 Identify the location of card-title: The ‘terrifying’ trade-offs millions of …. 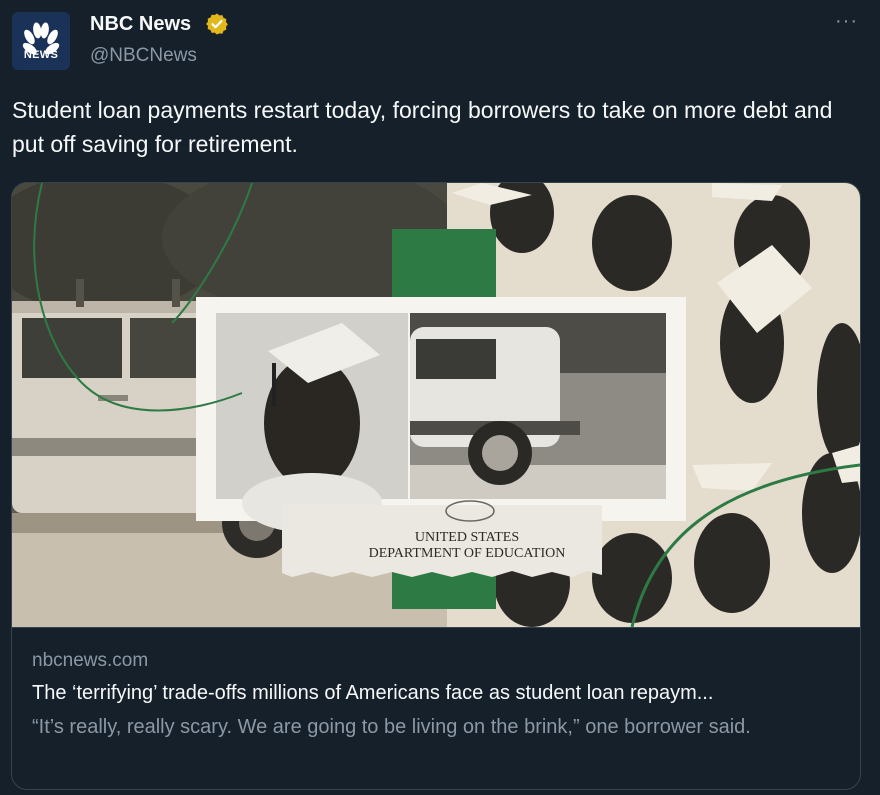
(437, 693).